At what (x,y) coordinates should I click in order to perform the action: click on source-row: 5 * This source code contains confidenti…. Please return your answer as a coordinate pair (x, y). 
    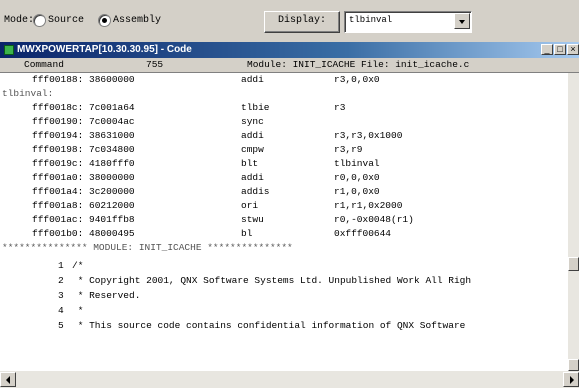
    Looking at the image, I should click on (284, 326).